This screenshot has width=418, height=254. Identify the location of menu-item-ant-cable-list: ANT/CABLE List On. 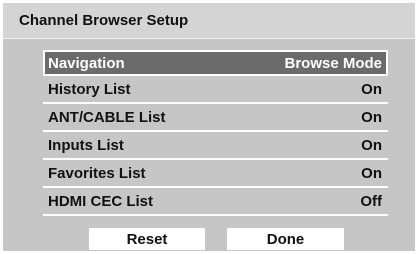
(215, 118).